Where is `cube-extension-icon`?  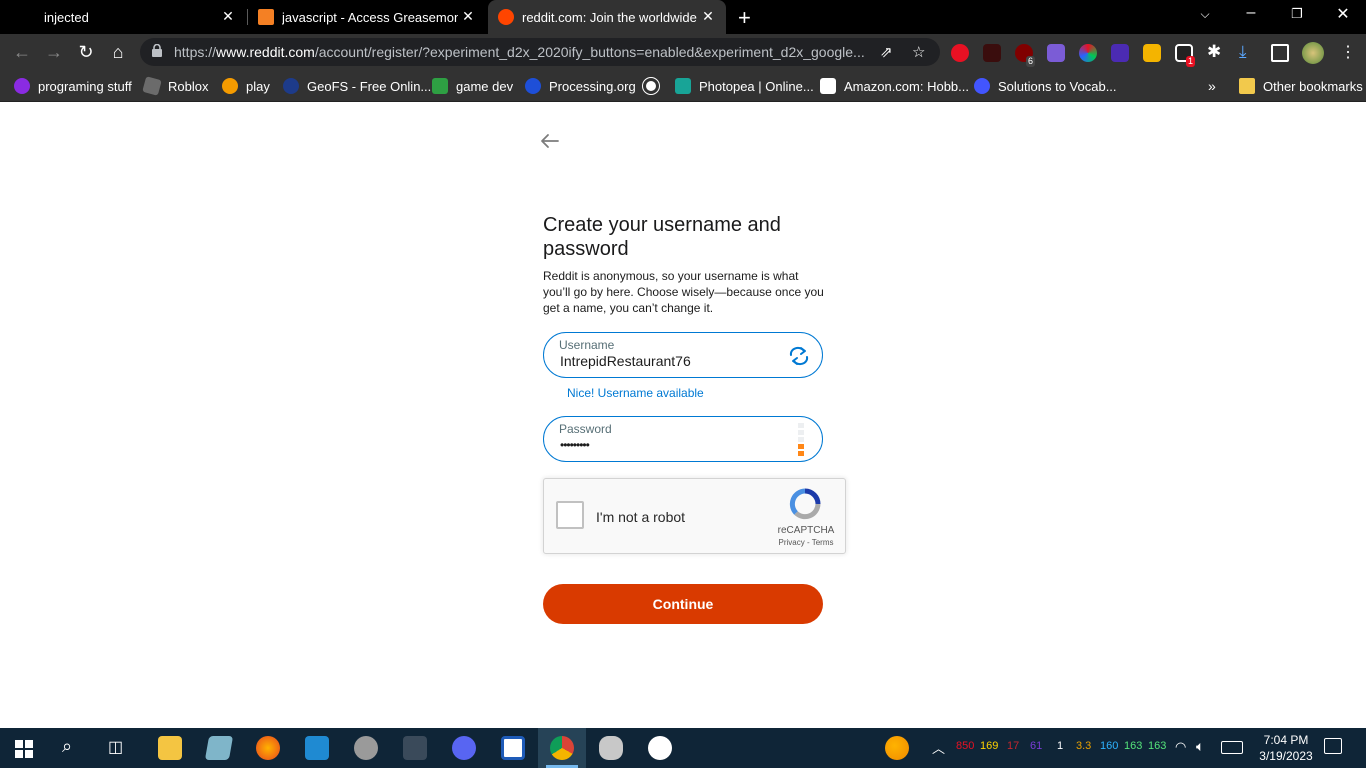 cube-extension-icon is located at coordinates (1056, 53).